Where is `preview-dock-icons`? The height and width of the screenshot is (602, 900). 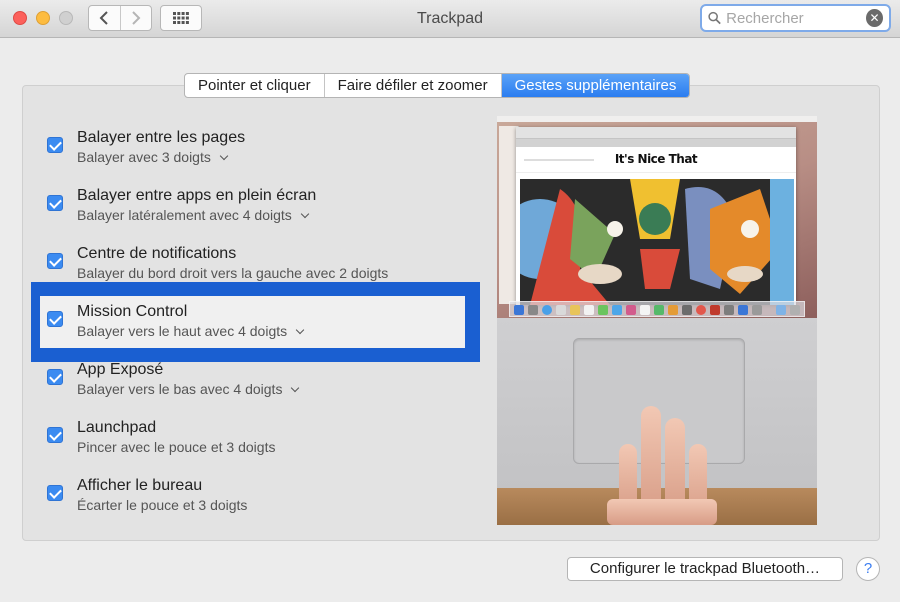 preview-dock-icons is located at coordinates (657, 310).